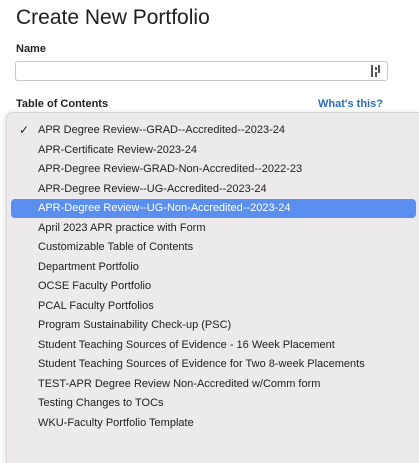  Describe the element at coordinates (213, 403) in the screenshot. I see `toc-option: Testing Changes to TOCs` at that location.